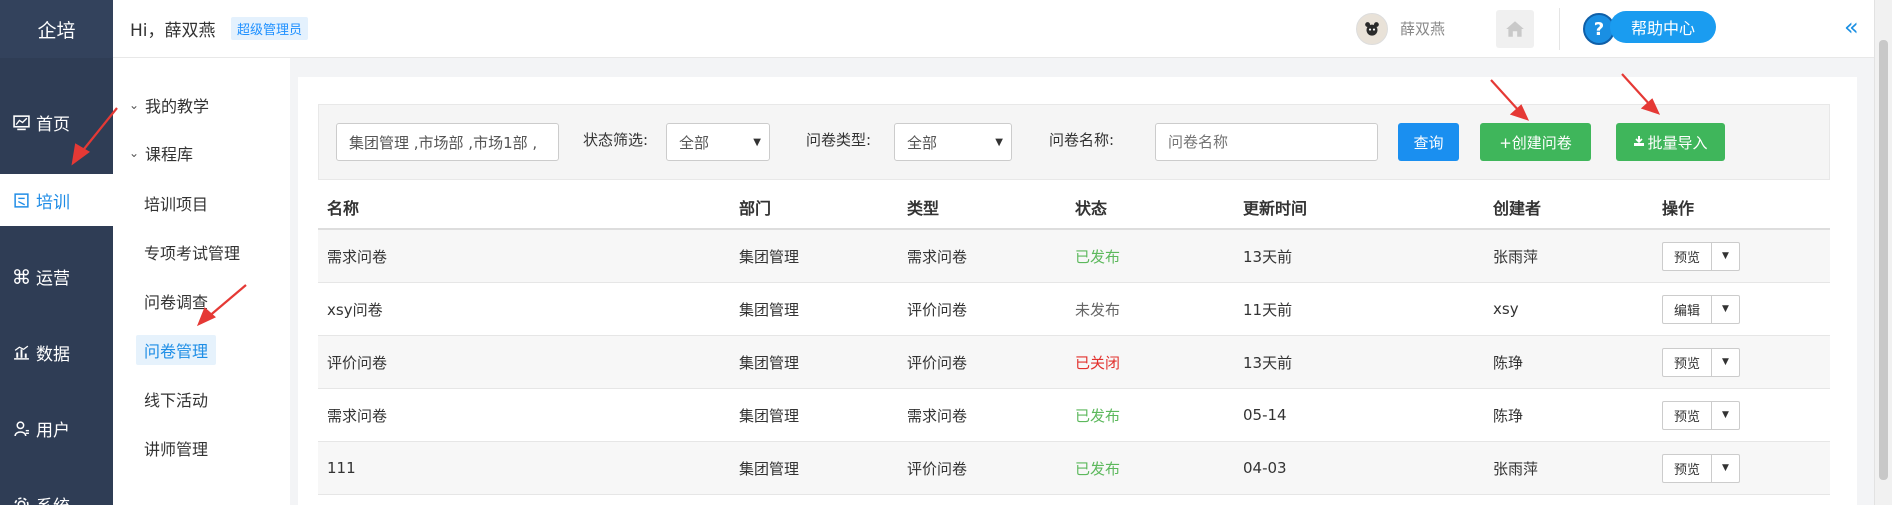  Describe the element at coordinates (922, 142) in the screenshot. I see `type-select-value: 全部` at that location.